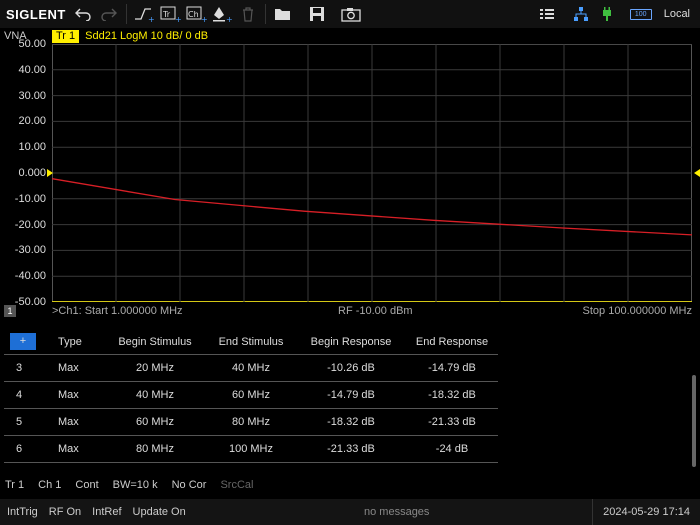  I want to click on svg-text: Tr, so click(166, 14).